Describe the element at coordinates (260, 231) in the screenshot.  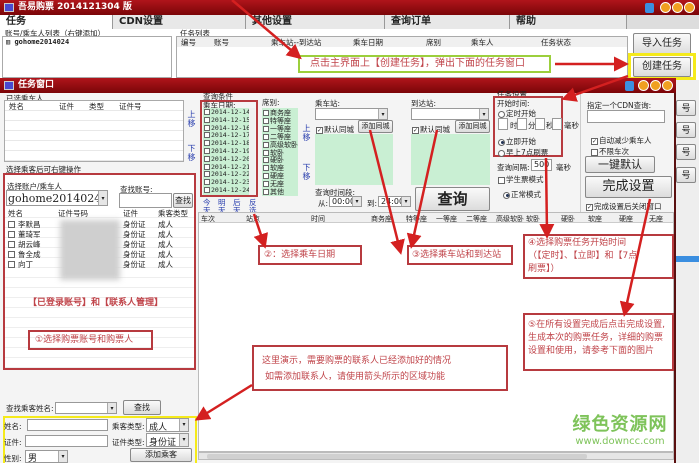
I see `arrow-step2` at that location.